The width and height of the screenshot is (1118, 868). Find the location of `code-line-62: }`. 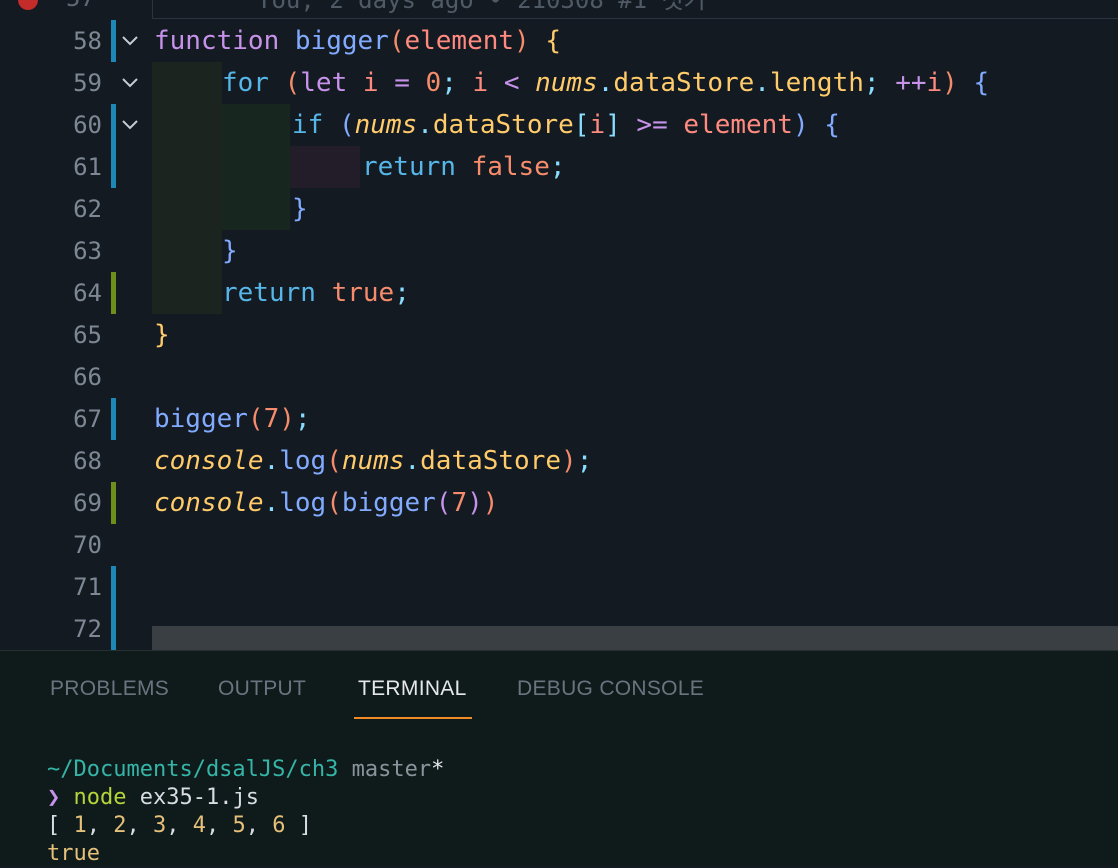

code-line-62: } is located at coordinates (300, 209).